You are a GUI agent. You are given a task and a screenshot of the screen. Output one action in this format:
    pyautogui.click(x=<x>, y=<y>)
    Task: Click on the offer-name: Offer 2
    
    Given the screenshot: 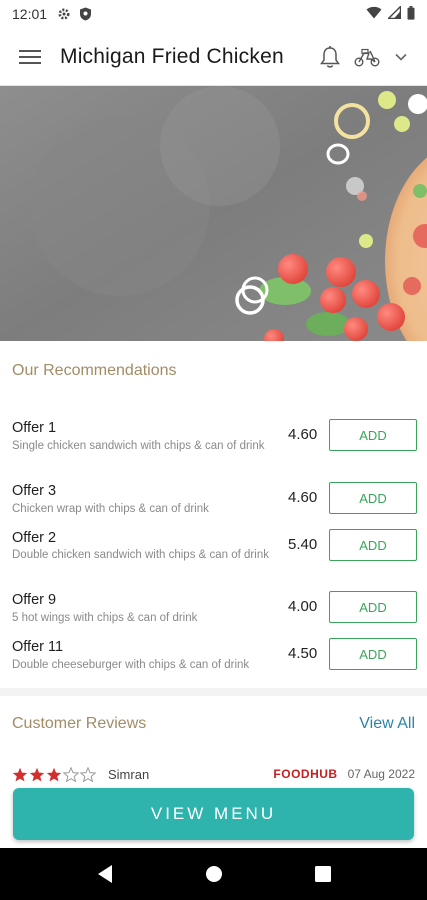 What is the action you would take?
    pyautogui.click(x=34, y=538)
    